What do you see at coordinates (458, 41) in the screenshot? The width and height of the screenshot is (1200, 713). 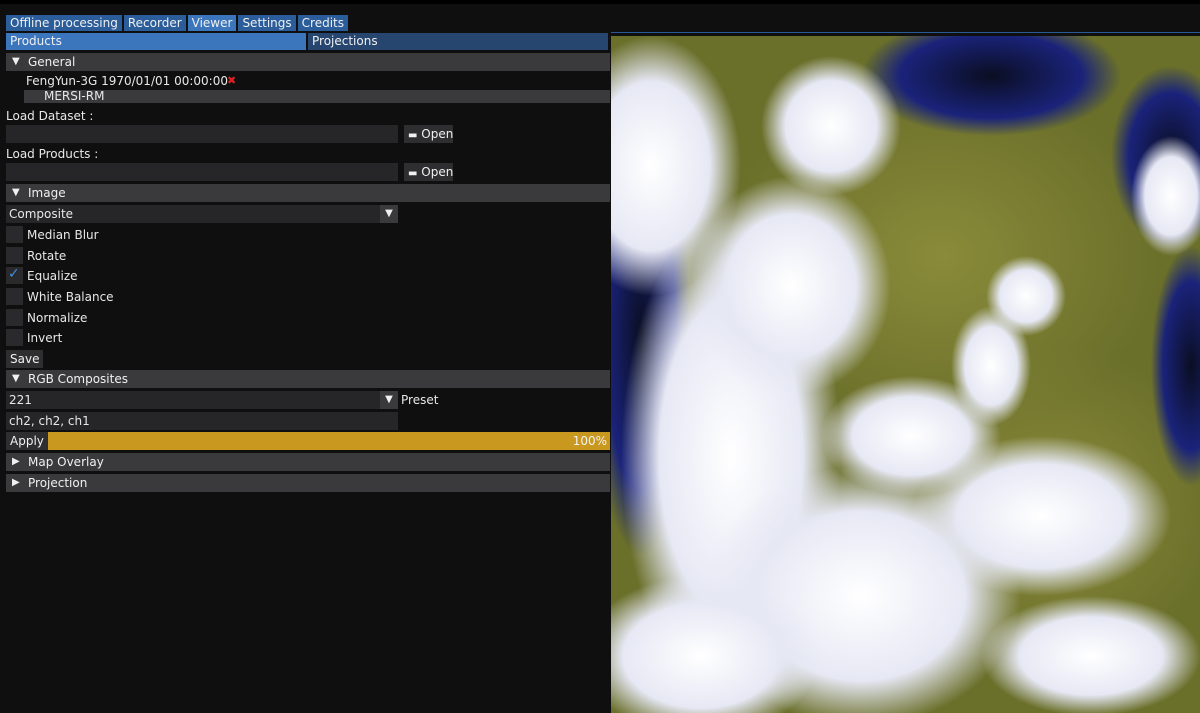 I see `tab-projections: Projections` at bounding box center [458, 41].